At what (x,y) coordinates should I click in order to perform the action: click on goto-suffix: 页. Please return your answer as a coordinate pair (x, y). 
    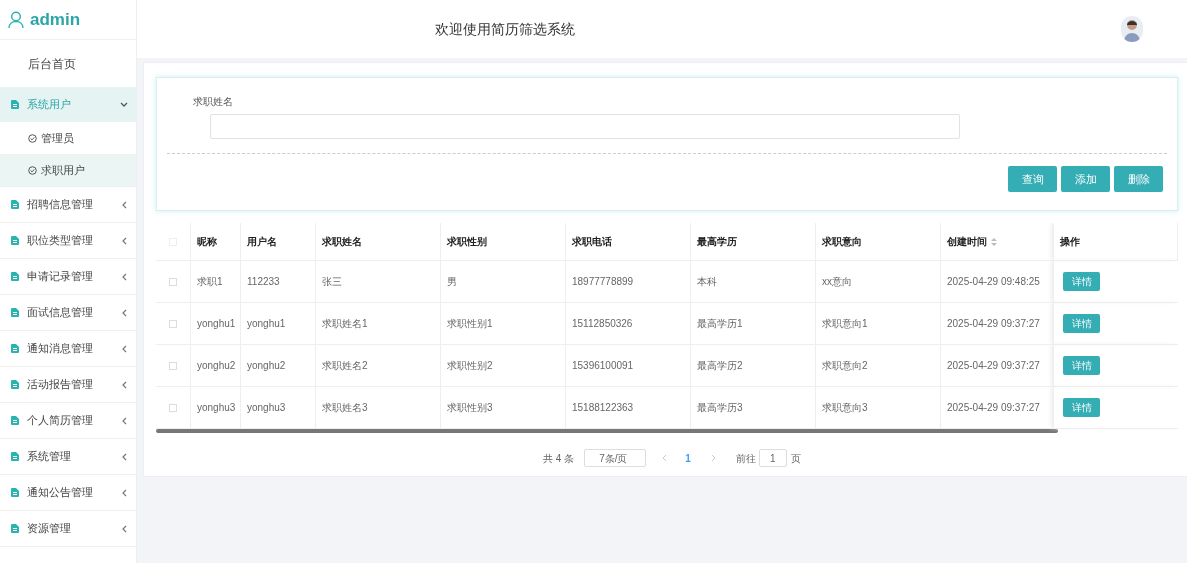
    Looking at the image, I should click on (795, 458).